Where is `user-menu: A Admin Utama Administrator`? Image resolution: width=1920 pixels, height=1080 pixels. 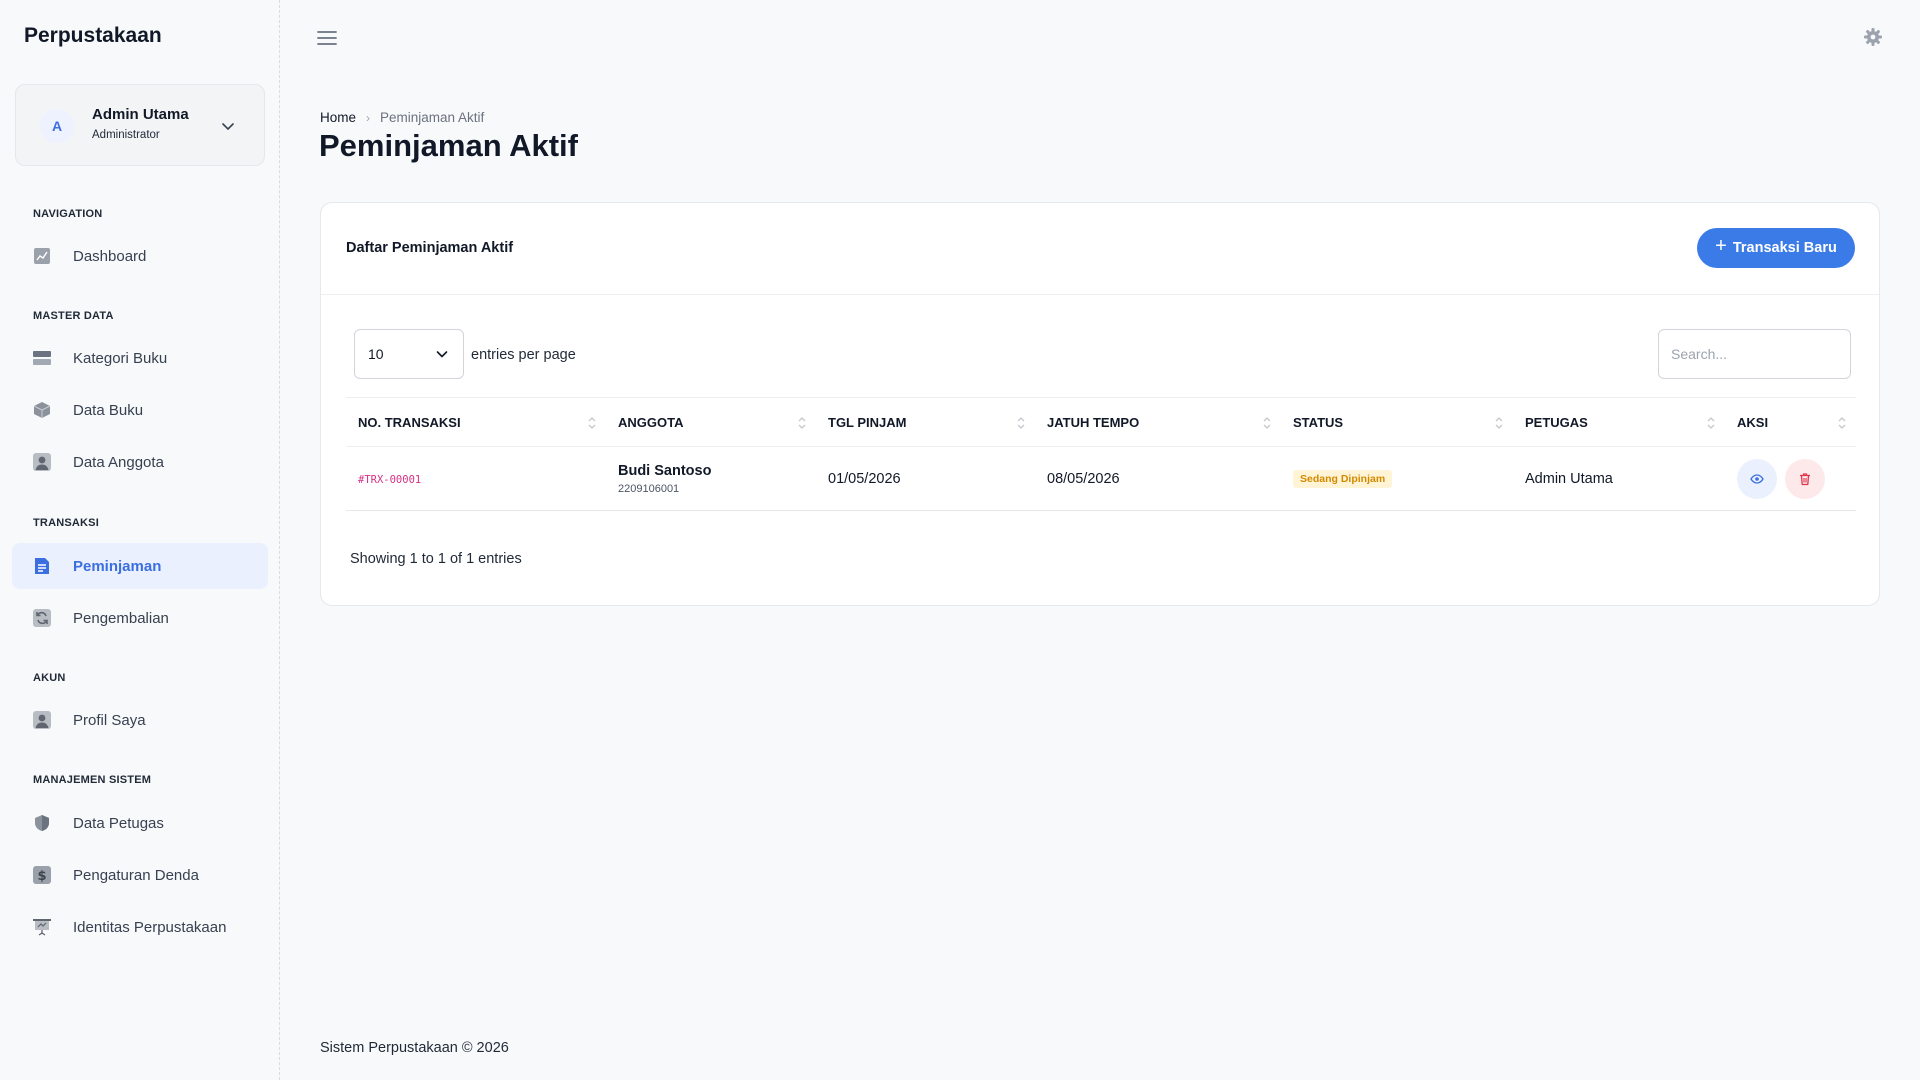
user-menu: A Admin Utama Administrator is located at coordinates (140, 125).